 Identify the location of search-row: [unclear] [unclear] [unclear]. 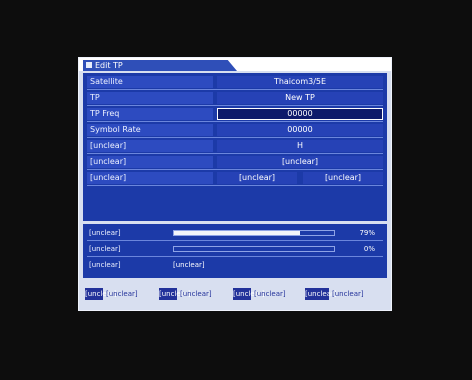
(235, 178).